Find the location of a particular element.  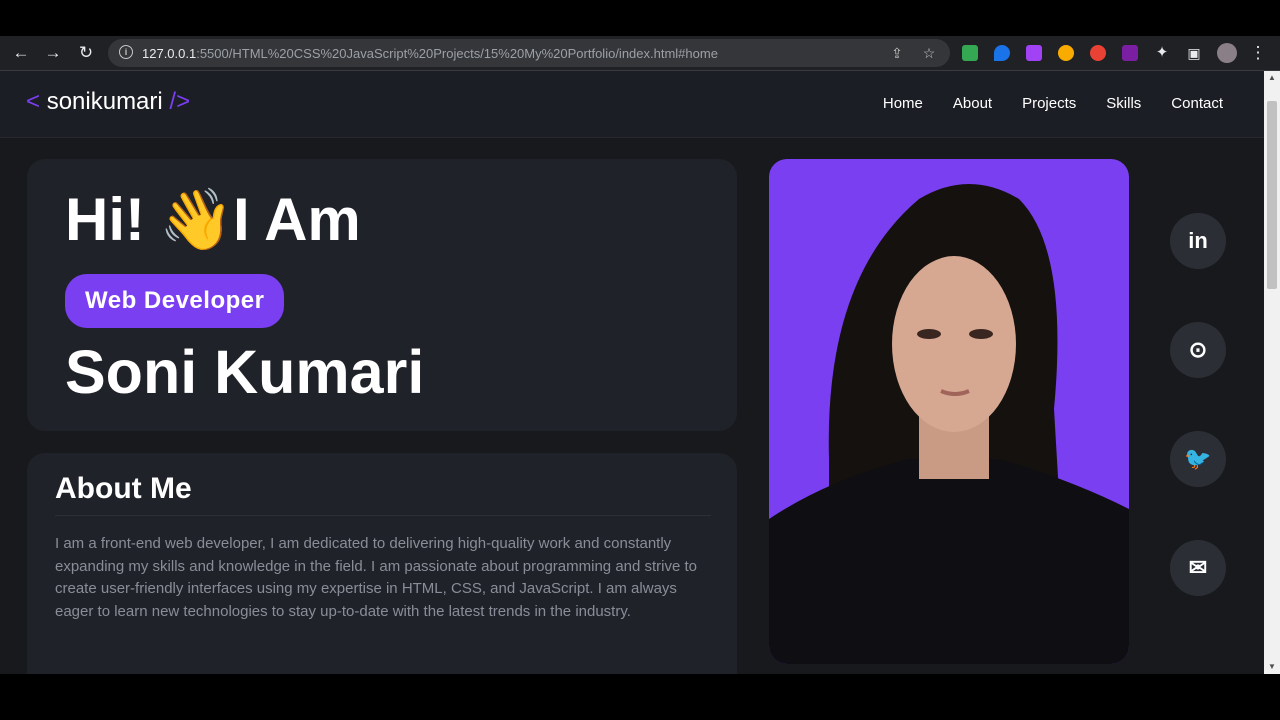

github-icon: ⊙ is located at coordinates (1198, 350).